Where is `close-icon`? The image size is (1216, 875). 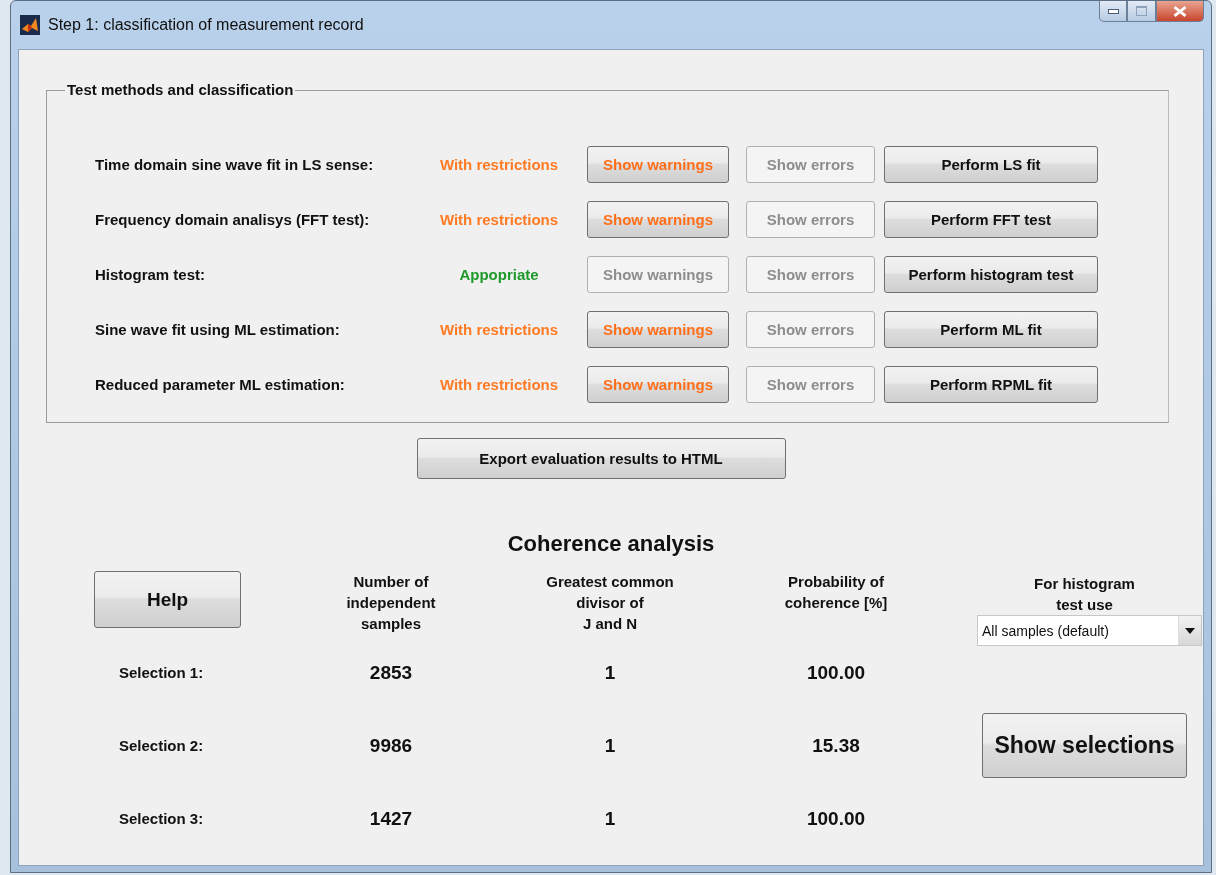
close-icon is located at coordinates (1180, 11).